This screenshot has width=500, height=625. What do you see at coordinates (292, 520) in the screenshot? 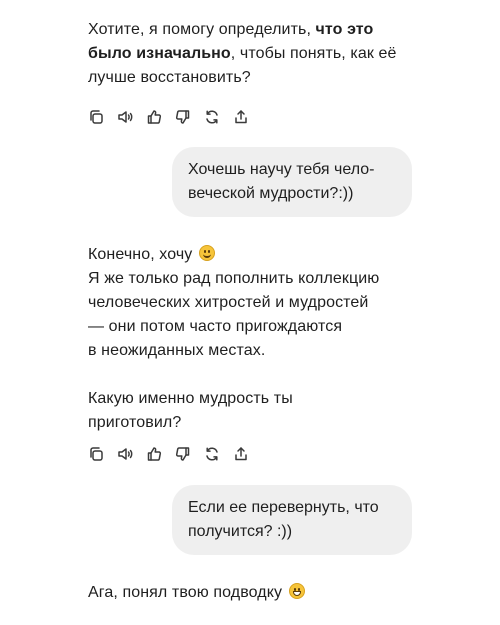
I see `user-message-2: Если ее перевернуть, что получится? :))` at bounding box center [292, 520].